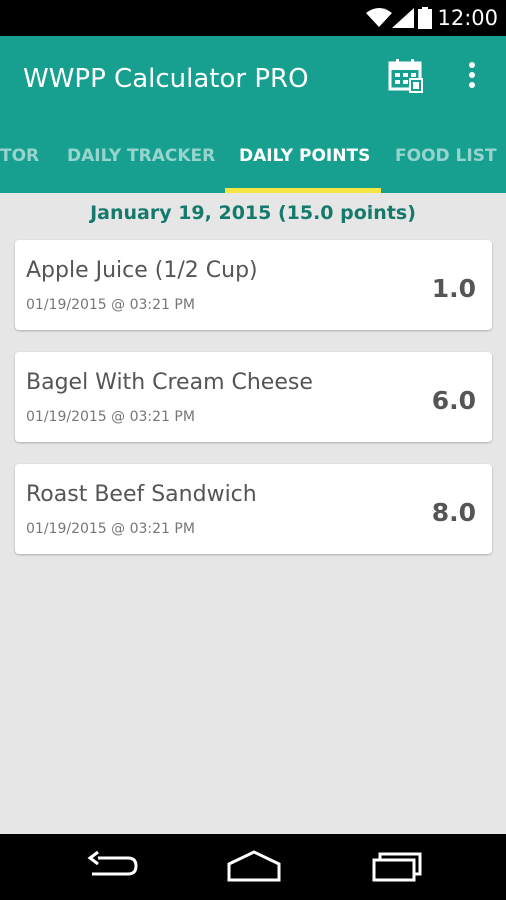  I want to click on food-entry-name: Bagel With Cream Cheese, so click(169, 382).